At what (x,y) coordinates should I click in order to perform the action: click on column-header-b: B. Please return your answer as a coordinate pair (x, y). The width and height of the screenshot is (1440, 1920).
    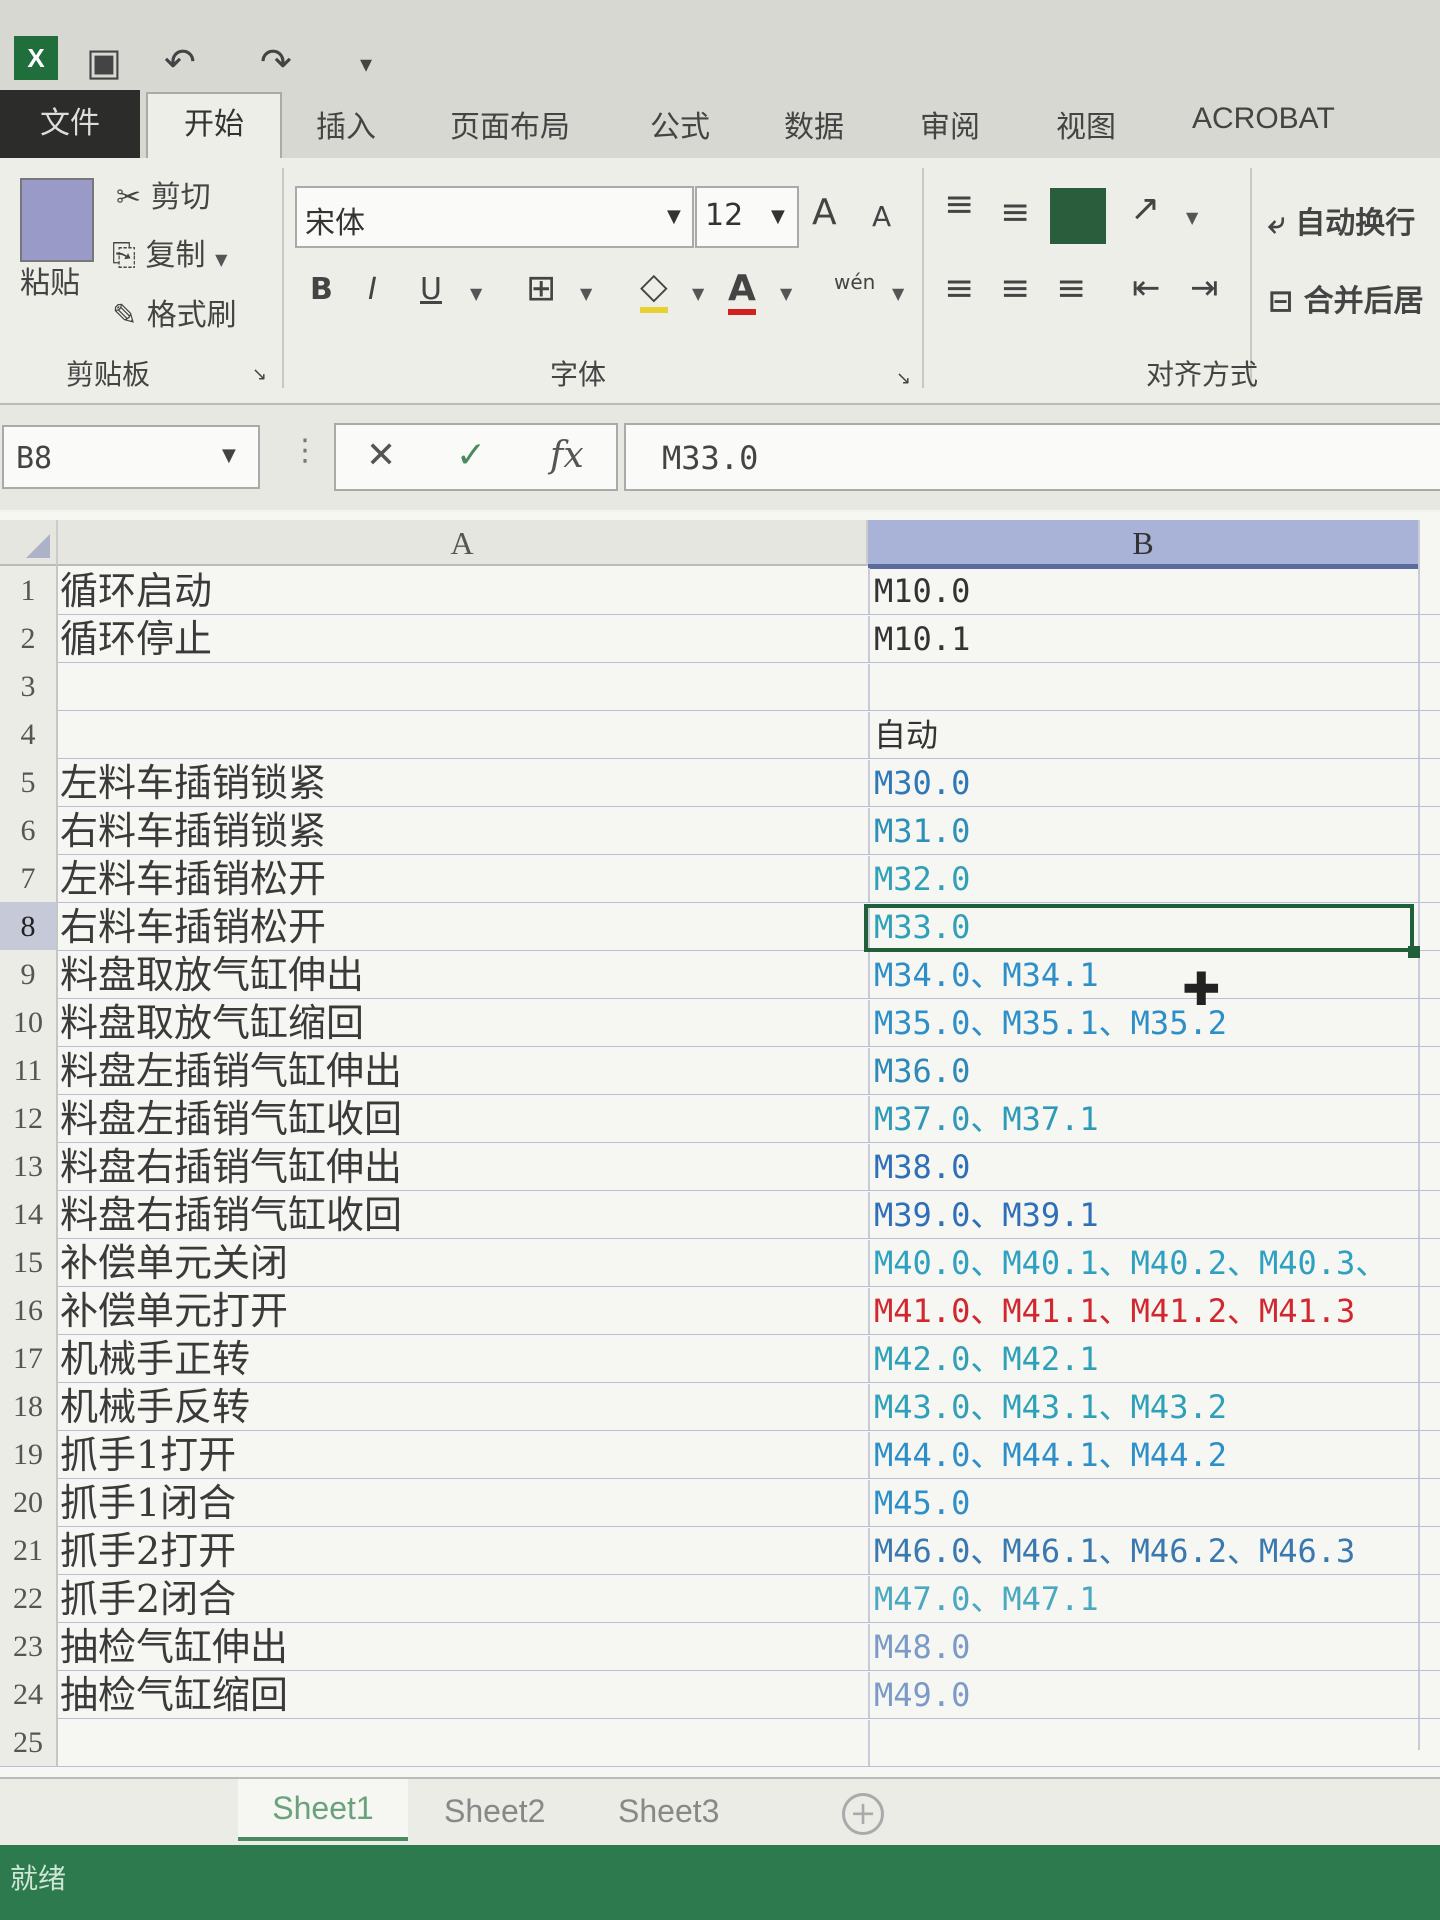
    Looking at the image, I should click on (1144, 544).